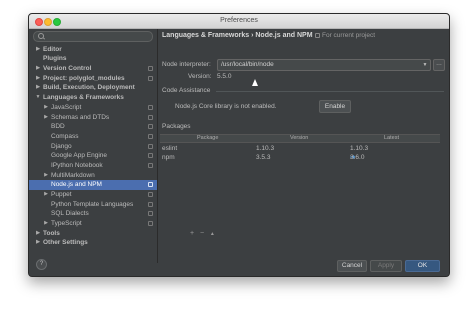  What do you see at coordinates (192, 233) in the screenshot?
I see `add-package-button: +` at bounding box center [192, 233].